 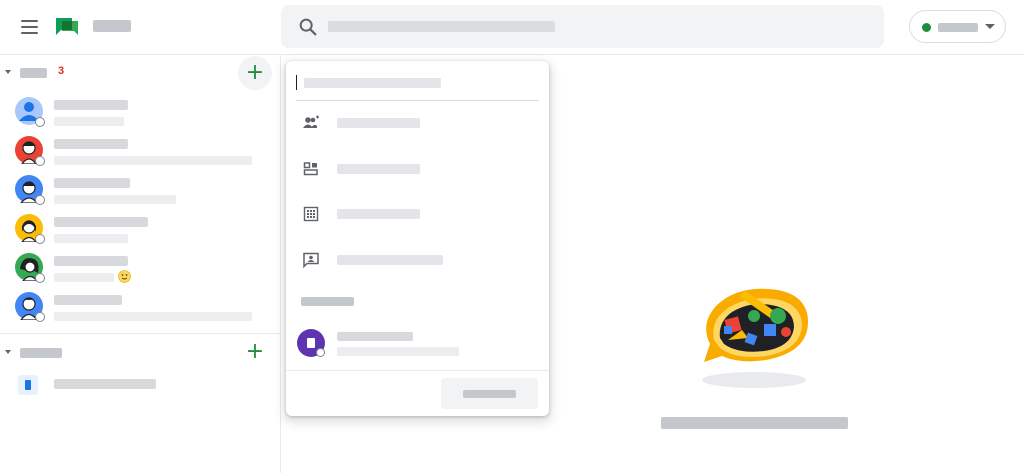 I want to click on rooms-section-label, so click(x=41, y=353).